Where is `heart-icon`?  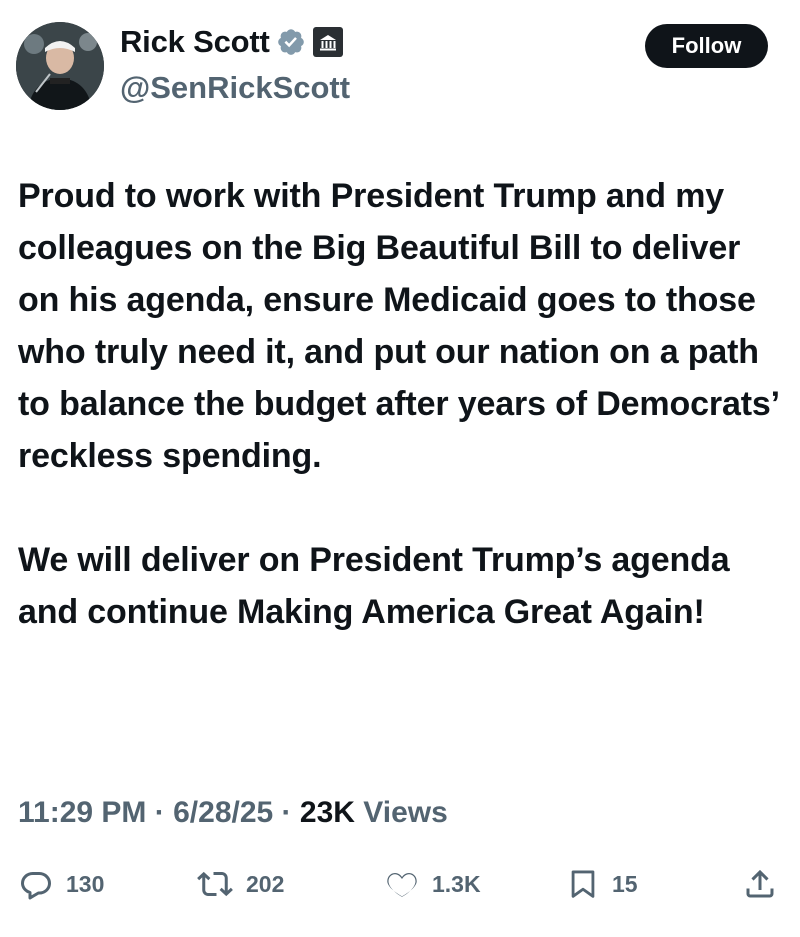
heart-icon is located at coordinates (402, 885).